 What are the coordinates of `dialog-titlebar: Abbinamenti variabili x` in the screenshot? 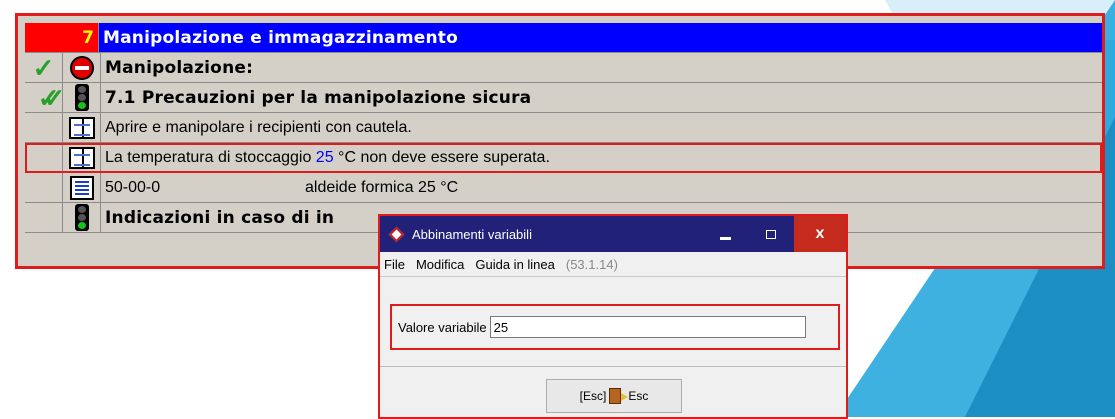 It's located at (613, 234).